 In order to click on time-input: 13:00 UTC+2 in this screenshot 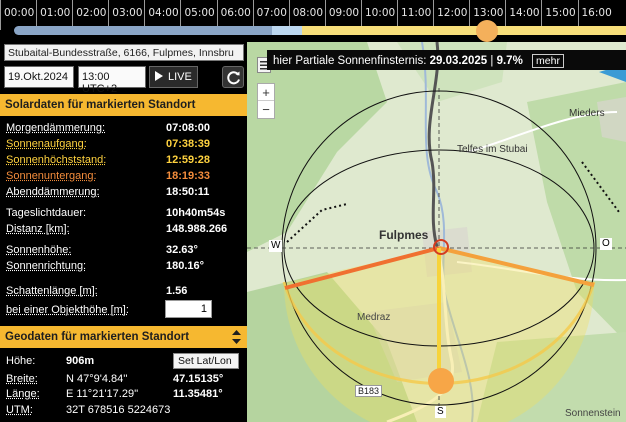, I will do `click(112, 80)`.